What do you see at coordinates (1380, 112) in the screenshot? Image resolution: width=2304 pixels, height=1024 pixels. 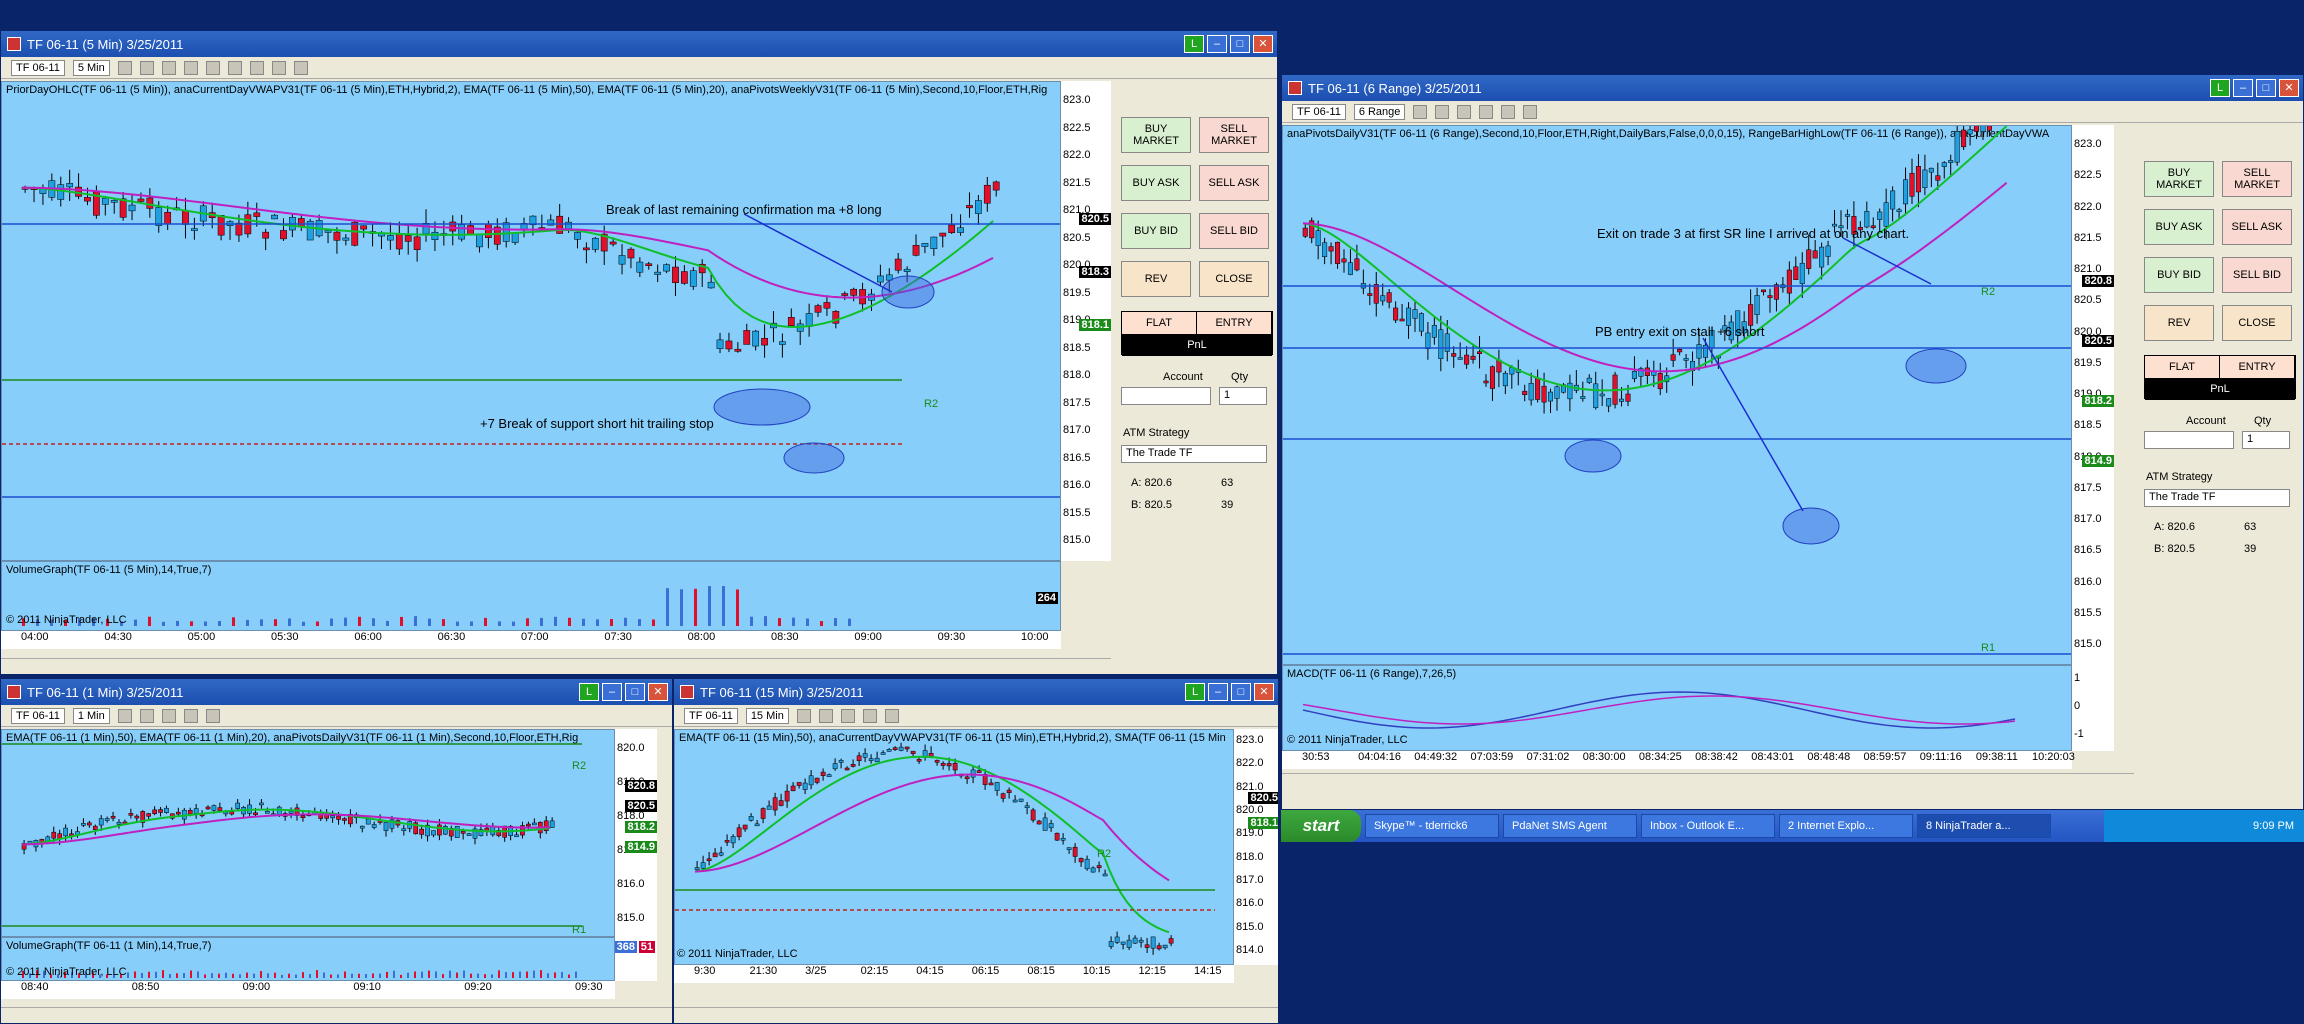 I see `interval-select: 6 Range` at bounding box center [1380, 112].